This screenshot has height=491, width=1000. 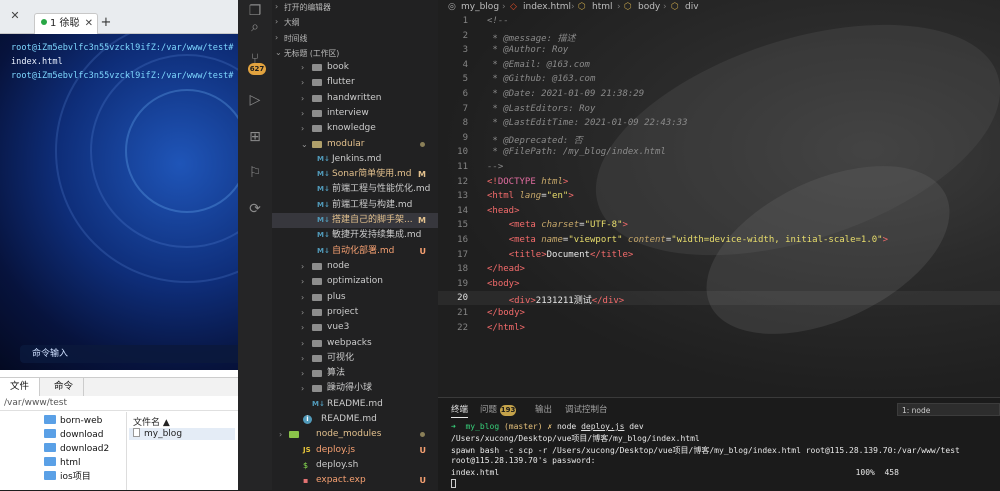 I want to click on breadcrumb-item: html, so click(x=602, y=7).